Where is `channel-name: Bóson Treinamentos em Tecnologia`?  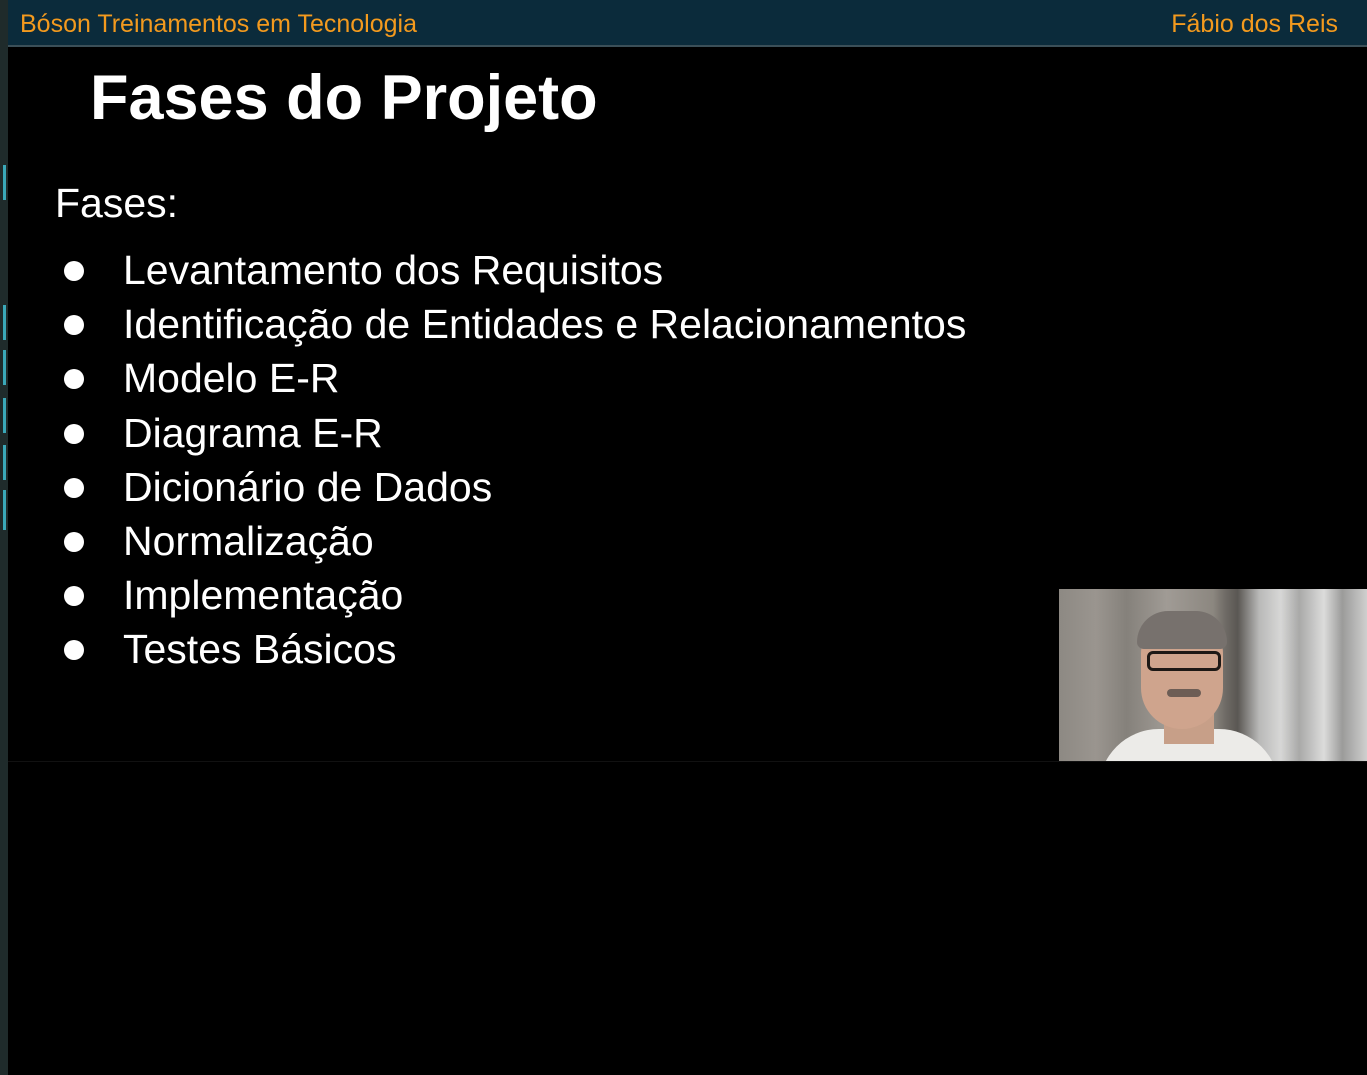 channel-name: Bóson Treinamentos em Tecnologia is located at coordinates (218, 24).